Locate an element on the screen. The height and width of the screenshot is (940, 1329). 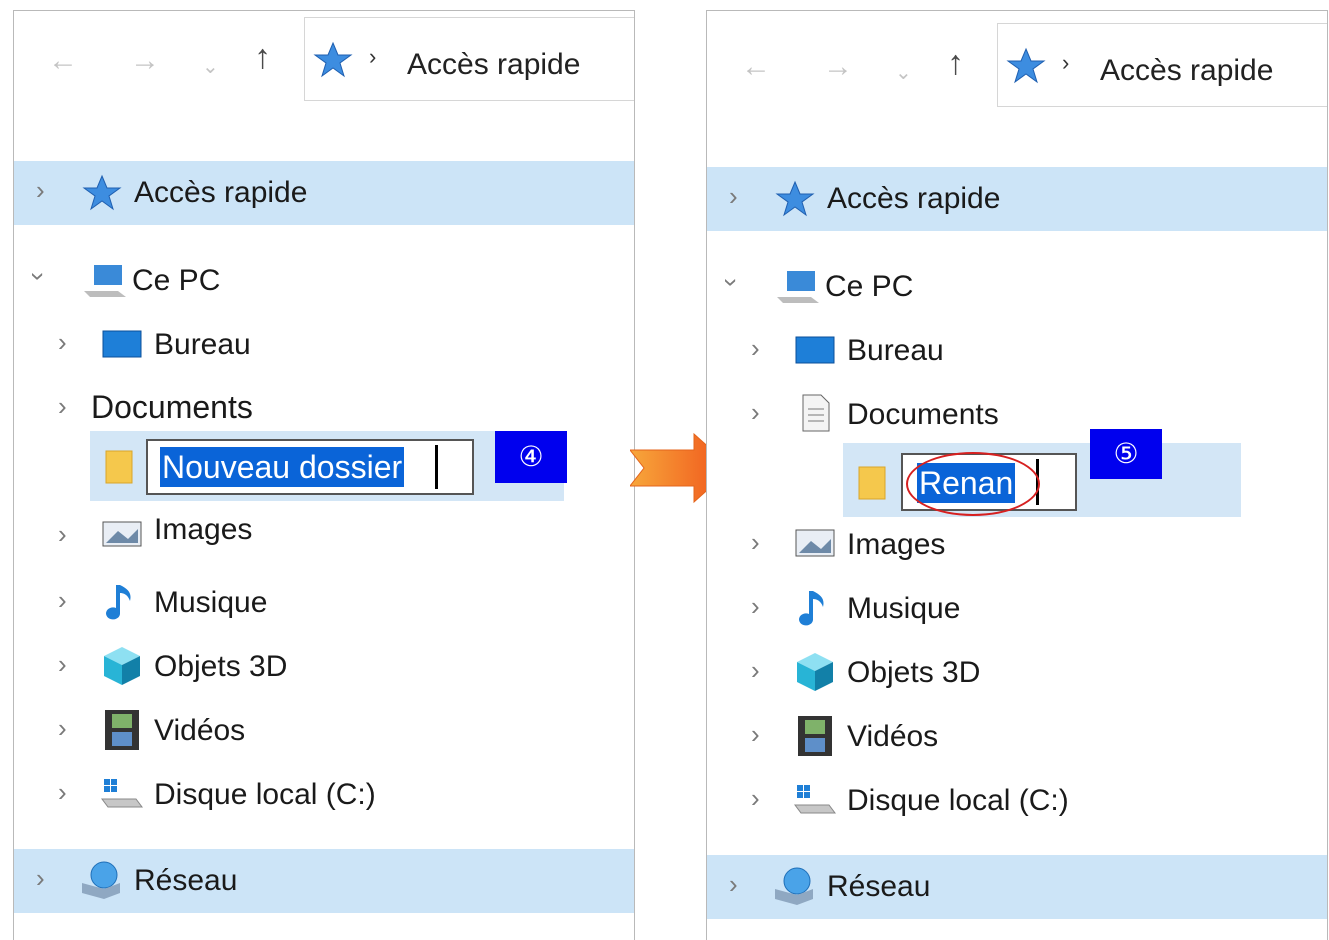
tree-item-documents: › Documents is located at coordinates (1017, 415).